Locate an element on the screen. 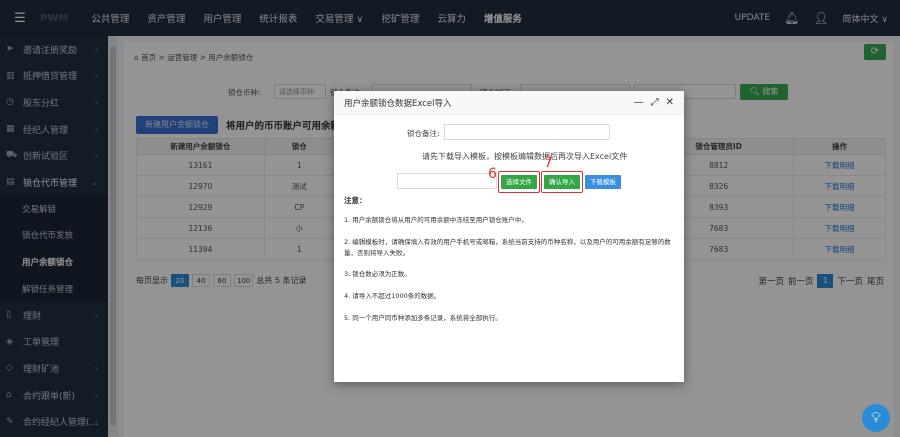  note-item: 4. 请导入不超过1000条的数据。 is located at coordinates (392, 296).